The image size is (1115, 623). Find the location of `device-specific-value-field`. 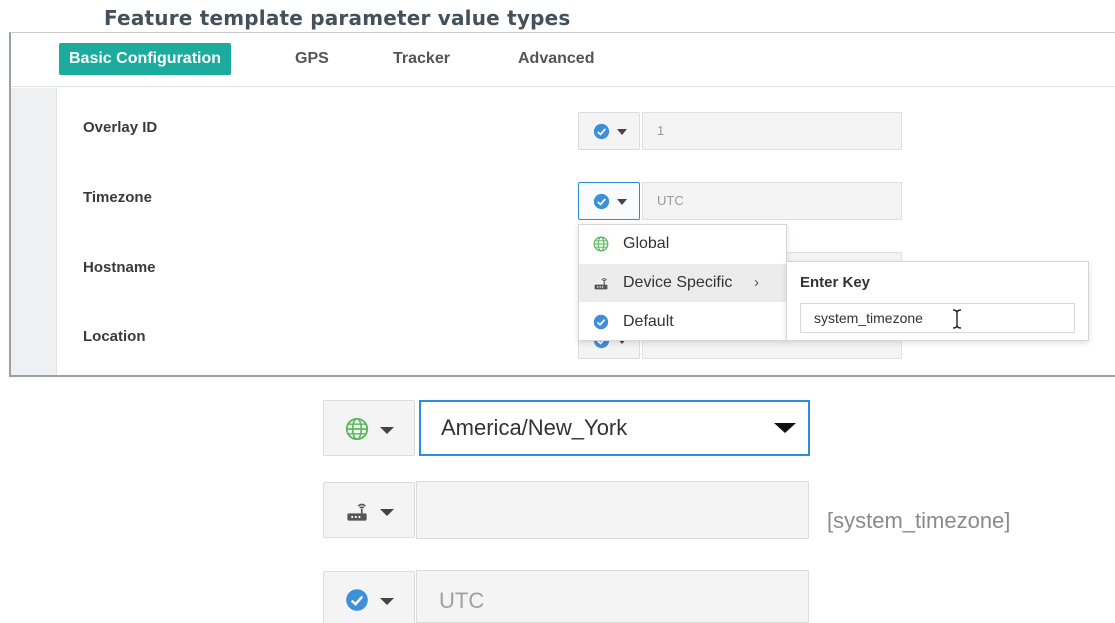

device-specific-value-field is located at coordinates (612, 510).